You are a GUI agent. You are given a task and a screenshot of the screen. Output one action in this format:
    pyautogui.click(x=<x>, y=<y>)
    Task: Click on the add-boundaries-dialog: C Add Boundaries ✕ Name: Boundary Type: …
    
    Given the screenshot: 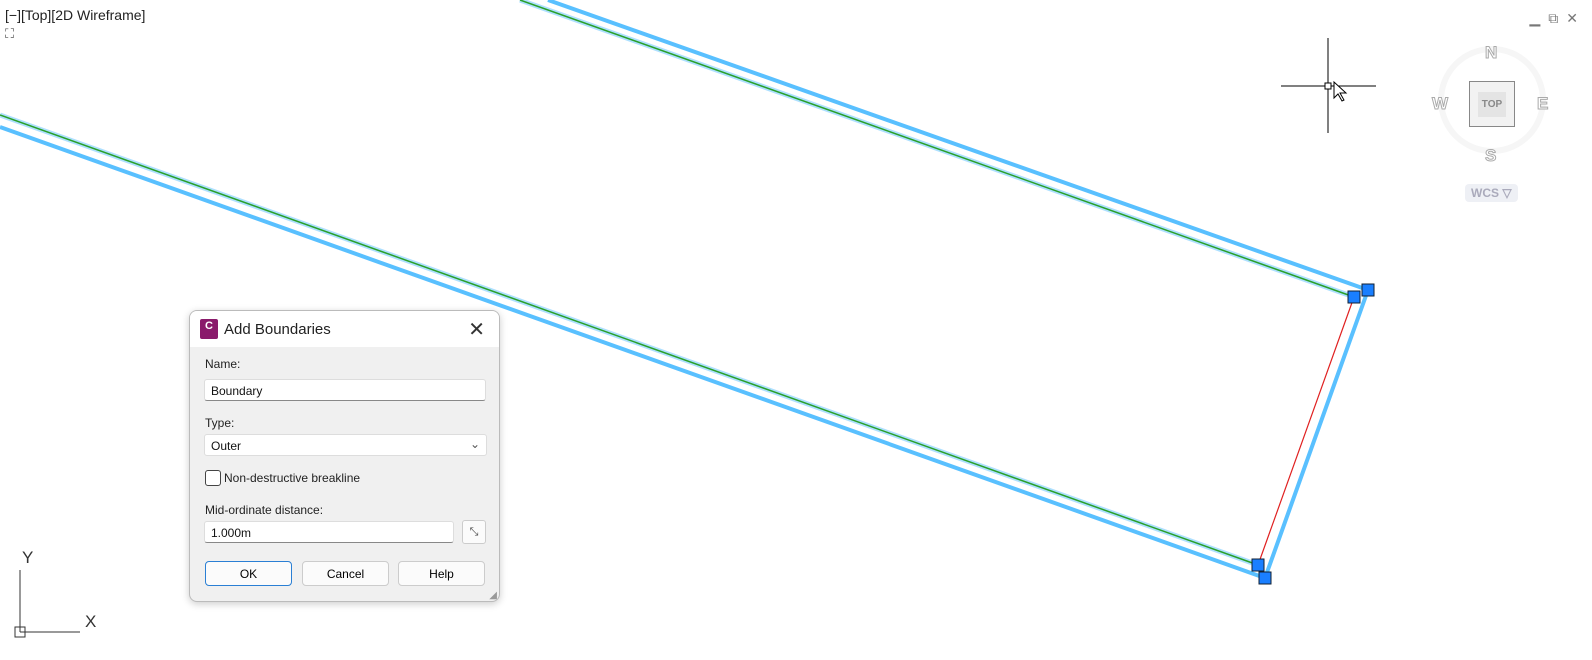 What is the action you would take?
    pyautogui.click(x=344, y=456)
    